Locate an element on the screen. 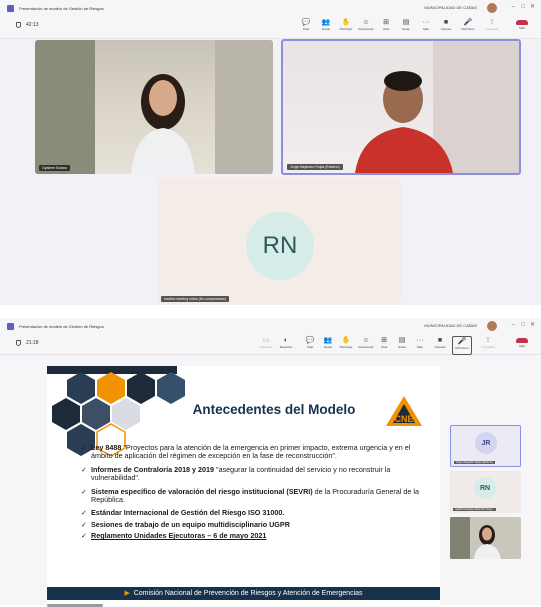  reaction-icon-2: ◐ is located at coordinates (286, 340).